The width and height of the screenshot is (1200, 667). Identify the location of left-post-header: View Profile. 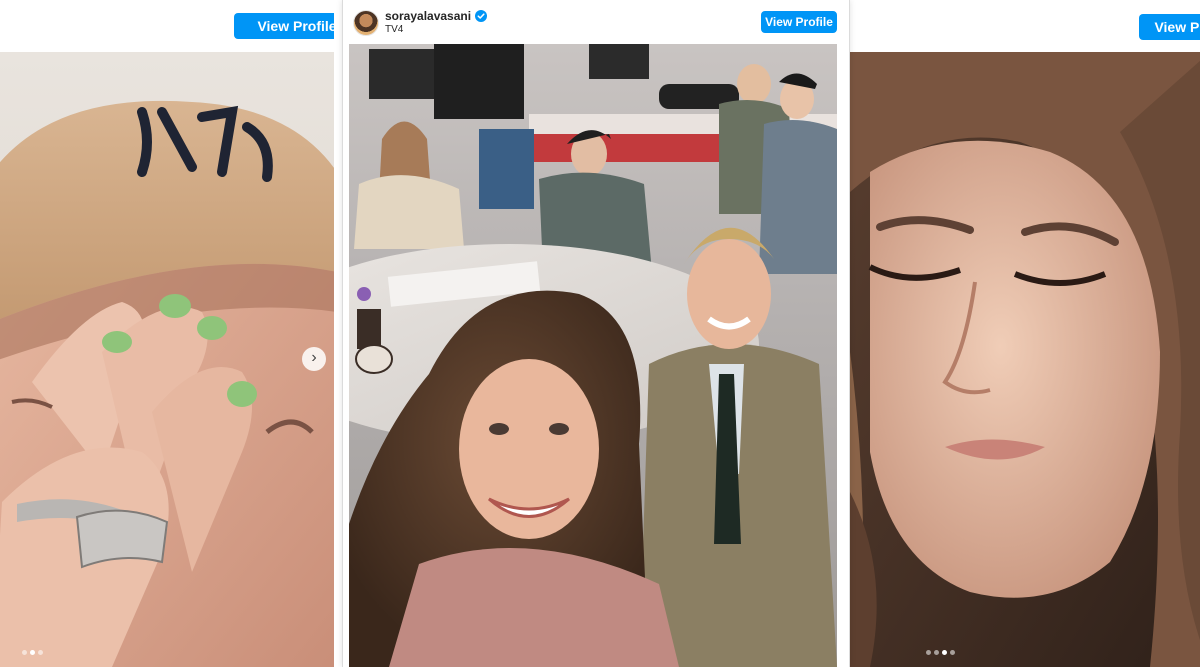
(167, 22).